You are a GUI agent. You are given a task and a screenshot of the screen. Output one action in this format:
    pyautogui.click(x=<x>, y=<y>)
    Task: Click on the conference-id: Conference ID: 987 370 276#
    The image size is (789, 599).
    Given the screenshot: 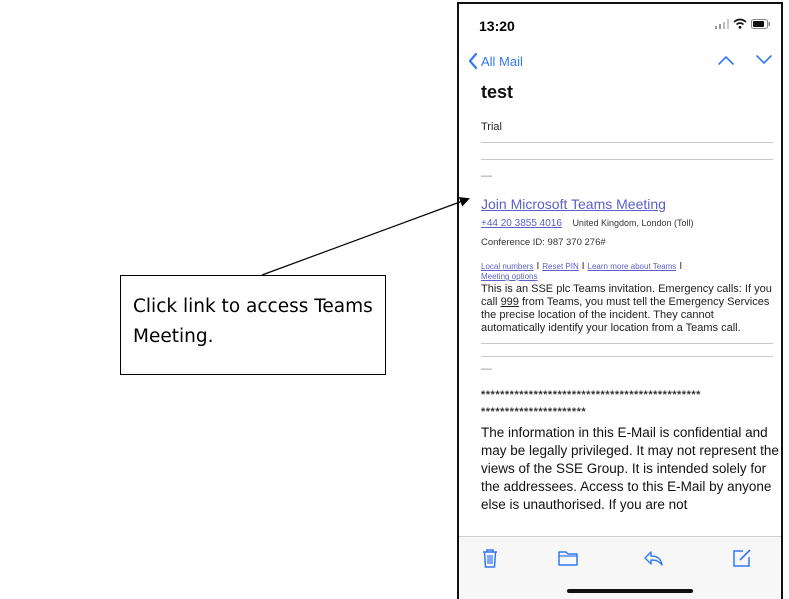 What is the action you would take?
    pyautogui.click(x=543, y=242)
    